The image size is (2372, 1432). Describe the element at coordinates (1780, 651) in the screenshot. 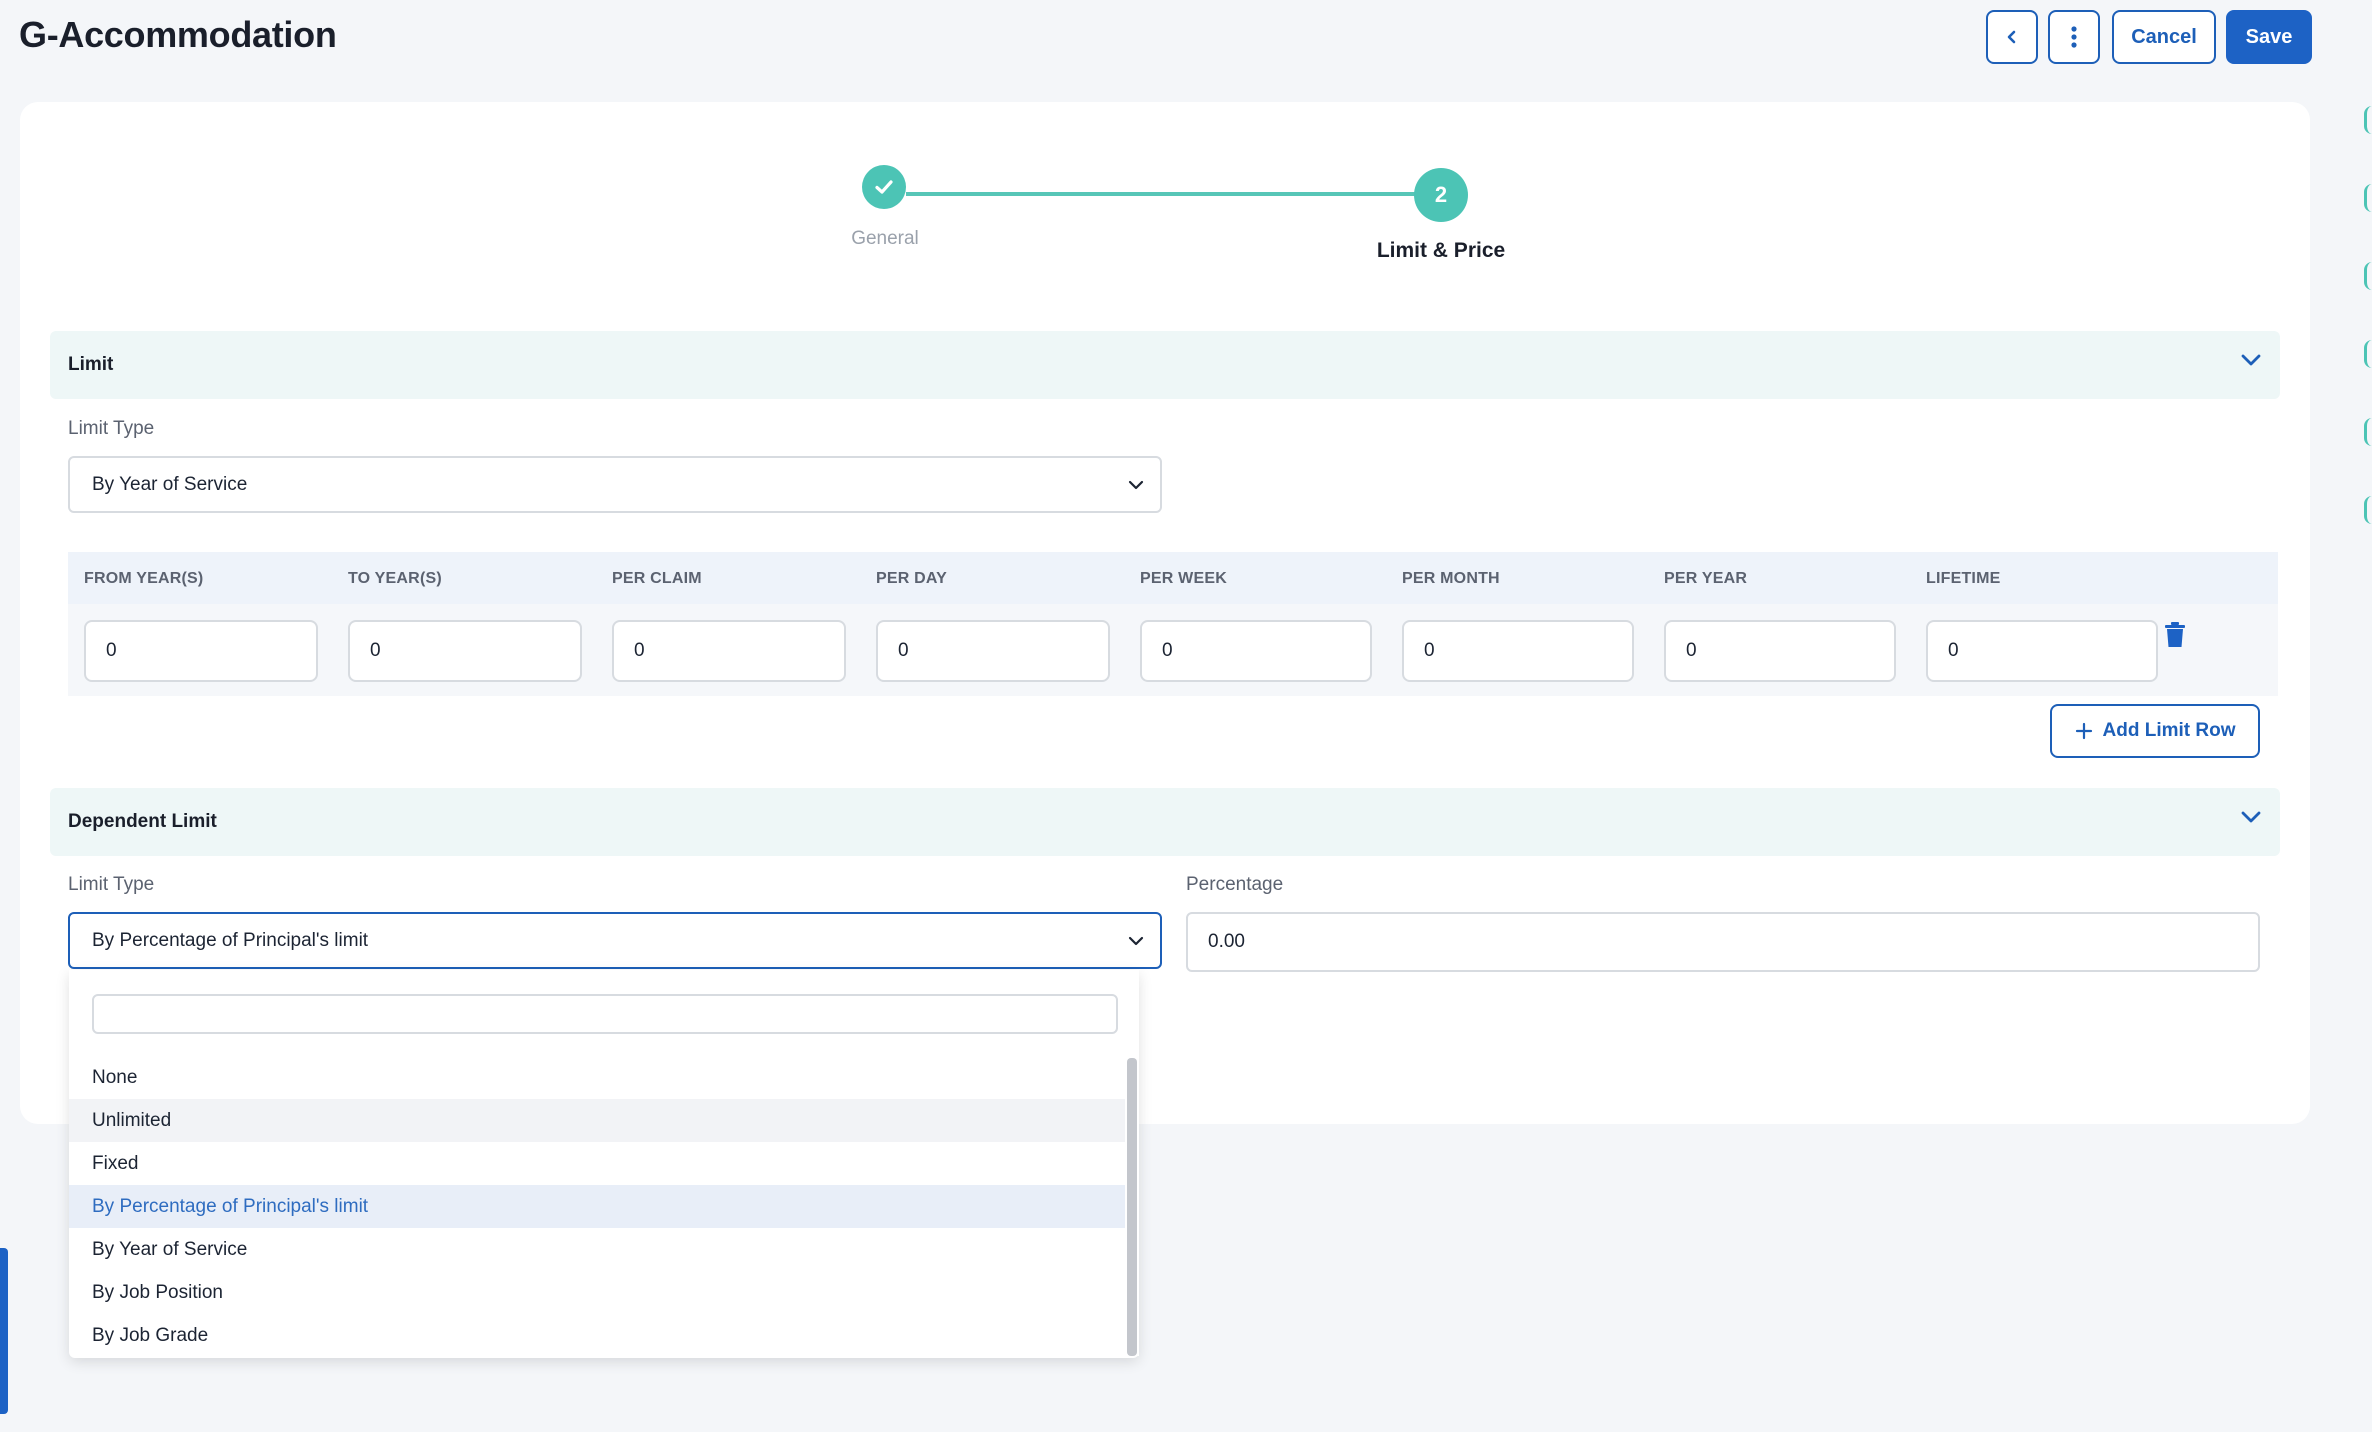

I see `per-year-input: 0` at that location.